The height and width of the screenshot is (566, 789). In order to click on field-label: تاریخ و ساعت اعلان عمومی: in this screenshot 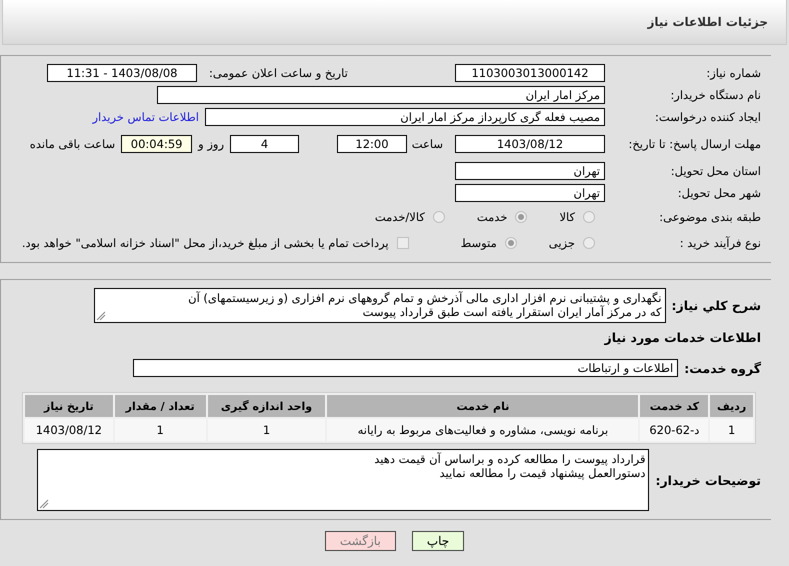, I will do `click(278, 73)`.